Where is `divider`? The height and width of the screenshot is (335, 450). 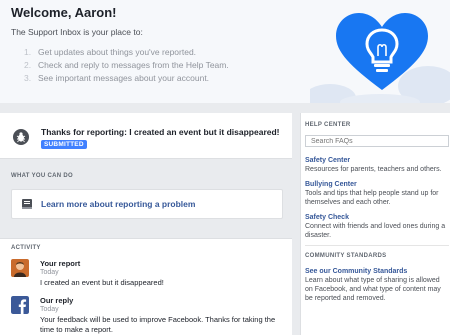 divider is located at coordinates (377, 245).